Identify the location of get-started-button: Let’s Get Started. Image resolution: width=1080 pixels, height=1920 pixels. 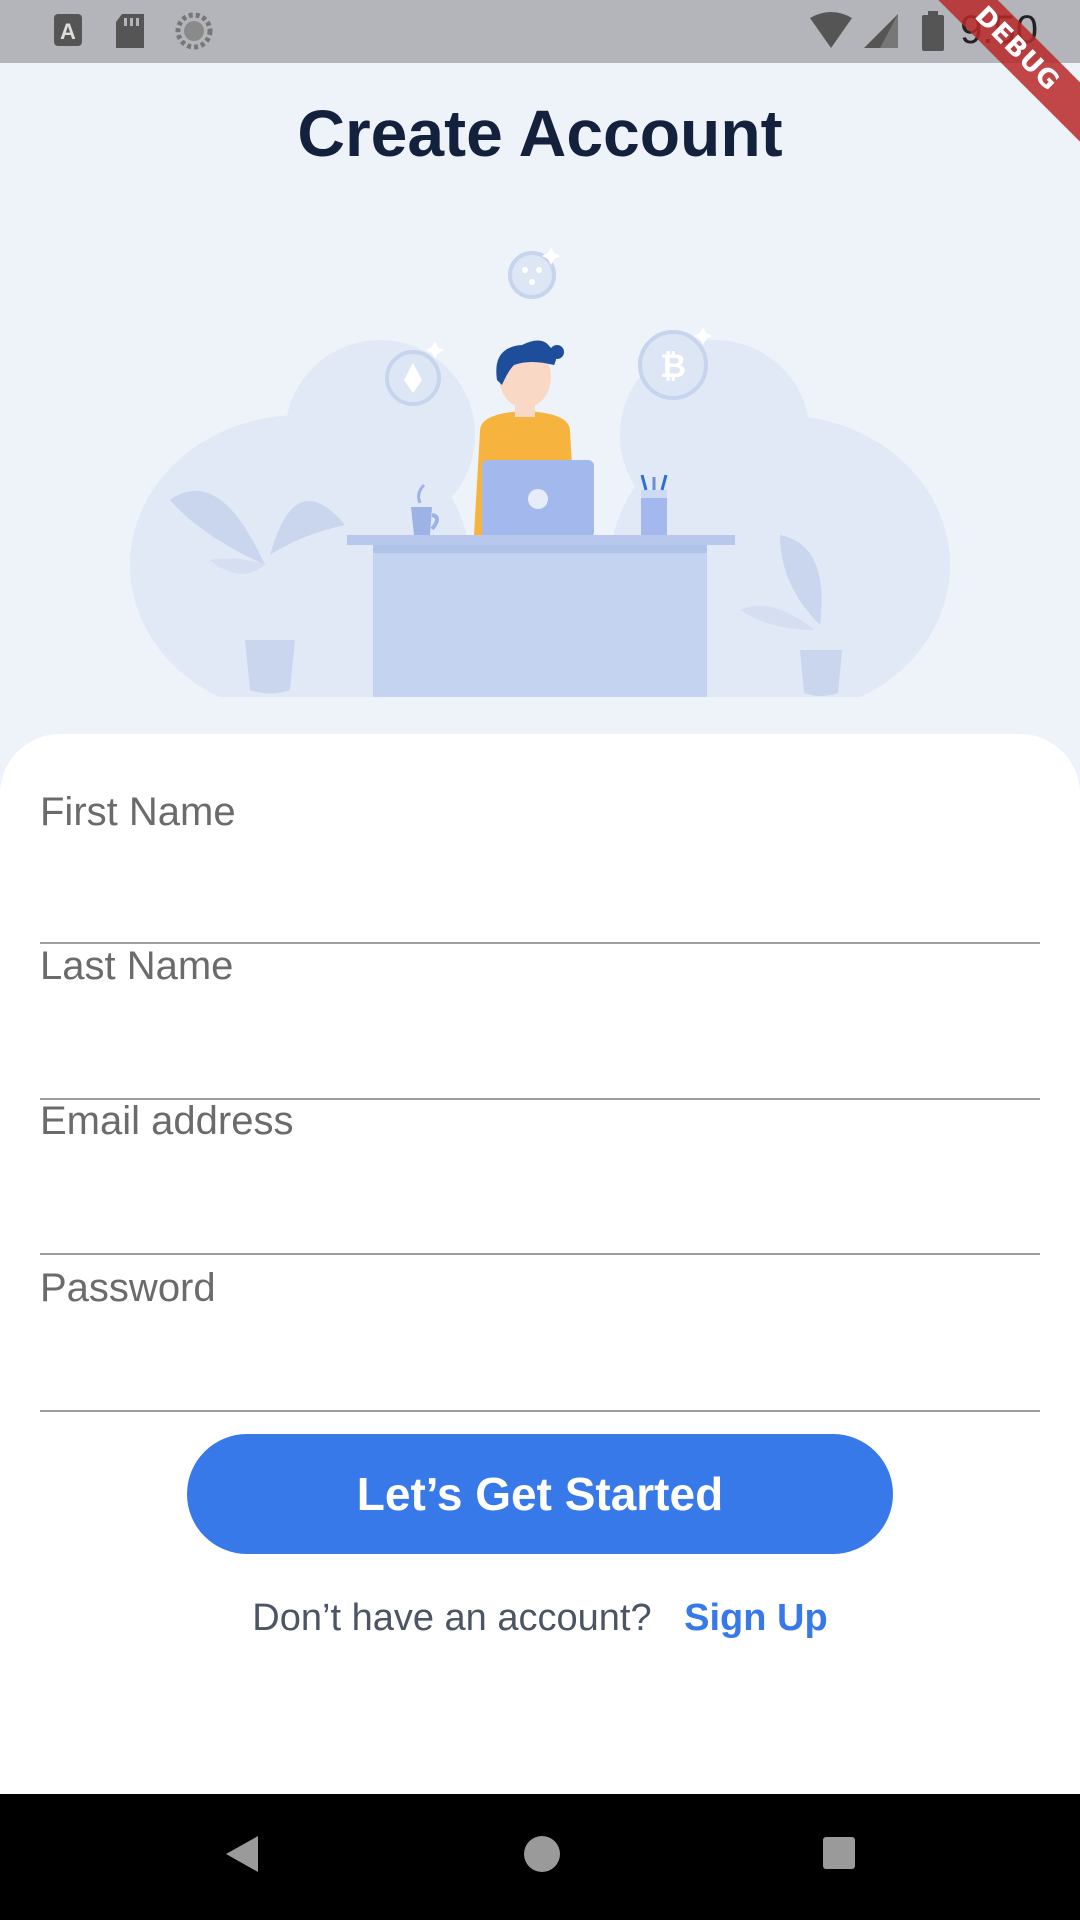
(540, 1494).